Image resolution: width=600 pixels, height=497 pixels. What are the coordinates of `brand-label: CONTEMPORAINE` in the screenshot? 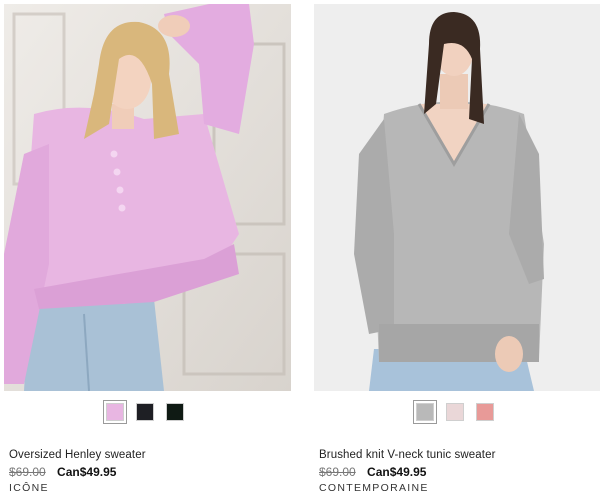 It's located at (374, 488).